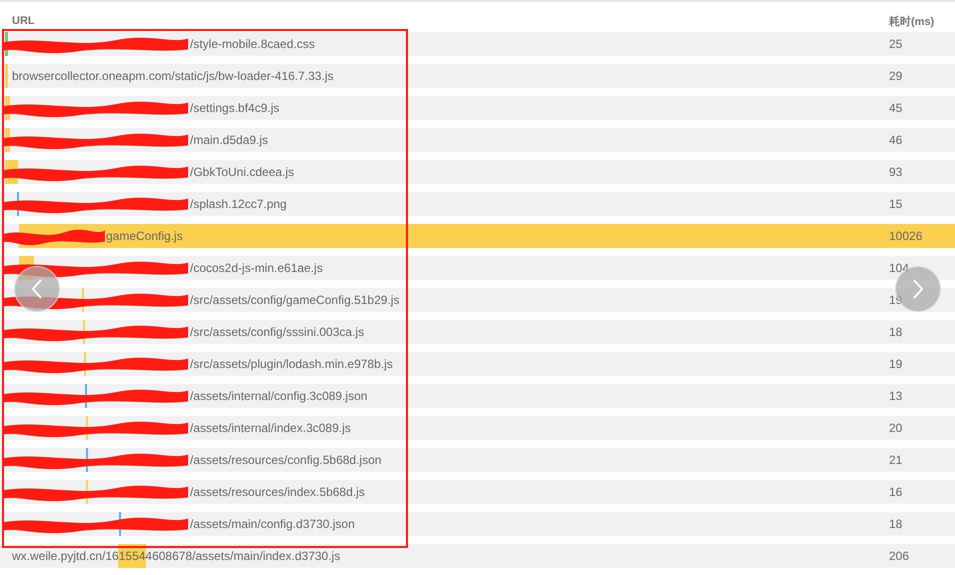 The height and width of the screenshot is (575, 955). What do you see at coordinates (173, 76) in the screenshot?
I see `url-text: browsercollector.oneapm.com/static/js/bw-loader-416.7.33.js` at bounding box center [173, 76].